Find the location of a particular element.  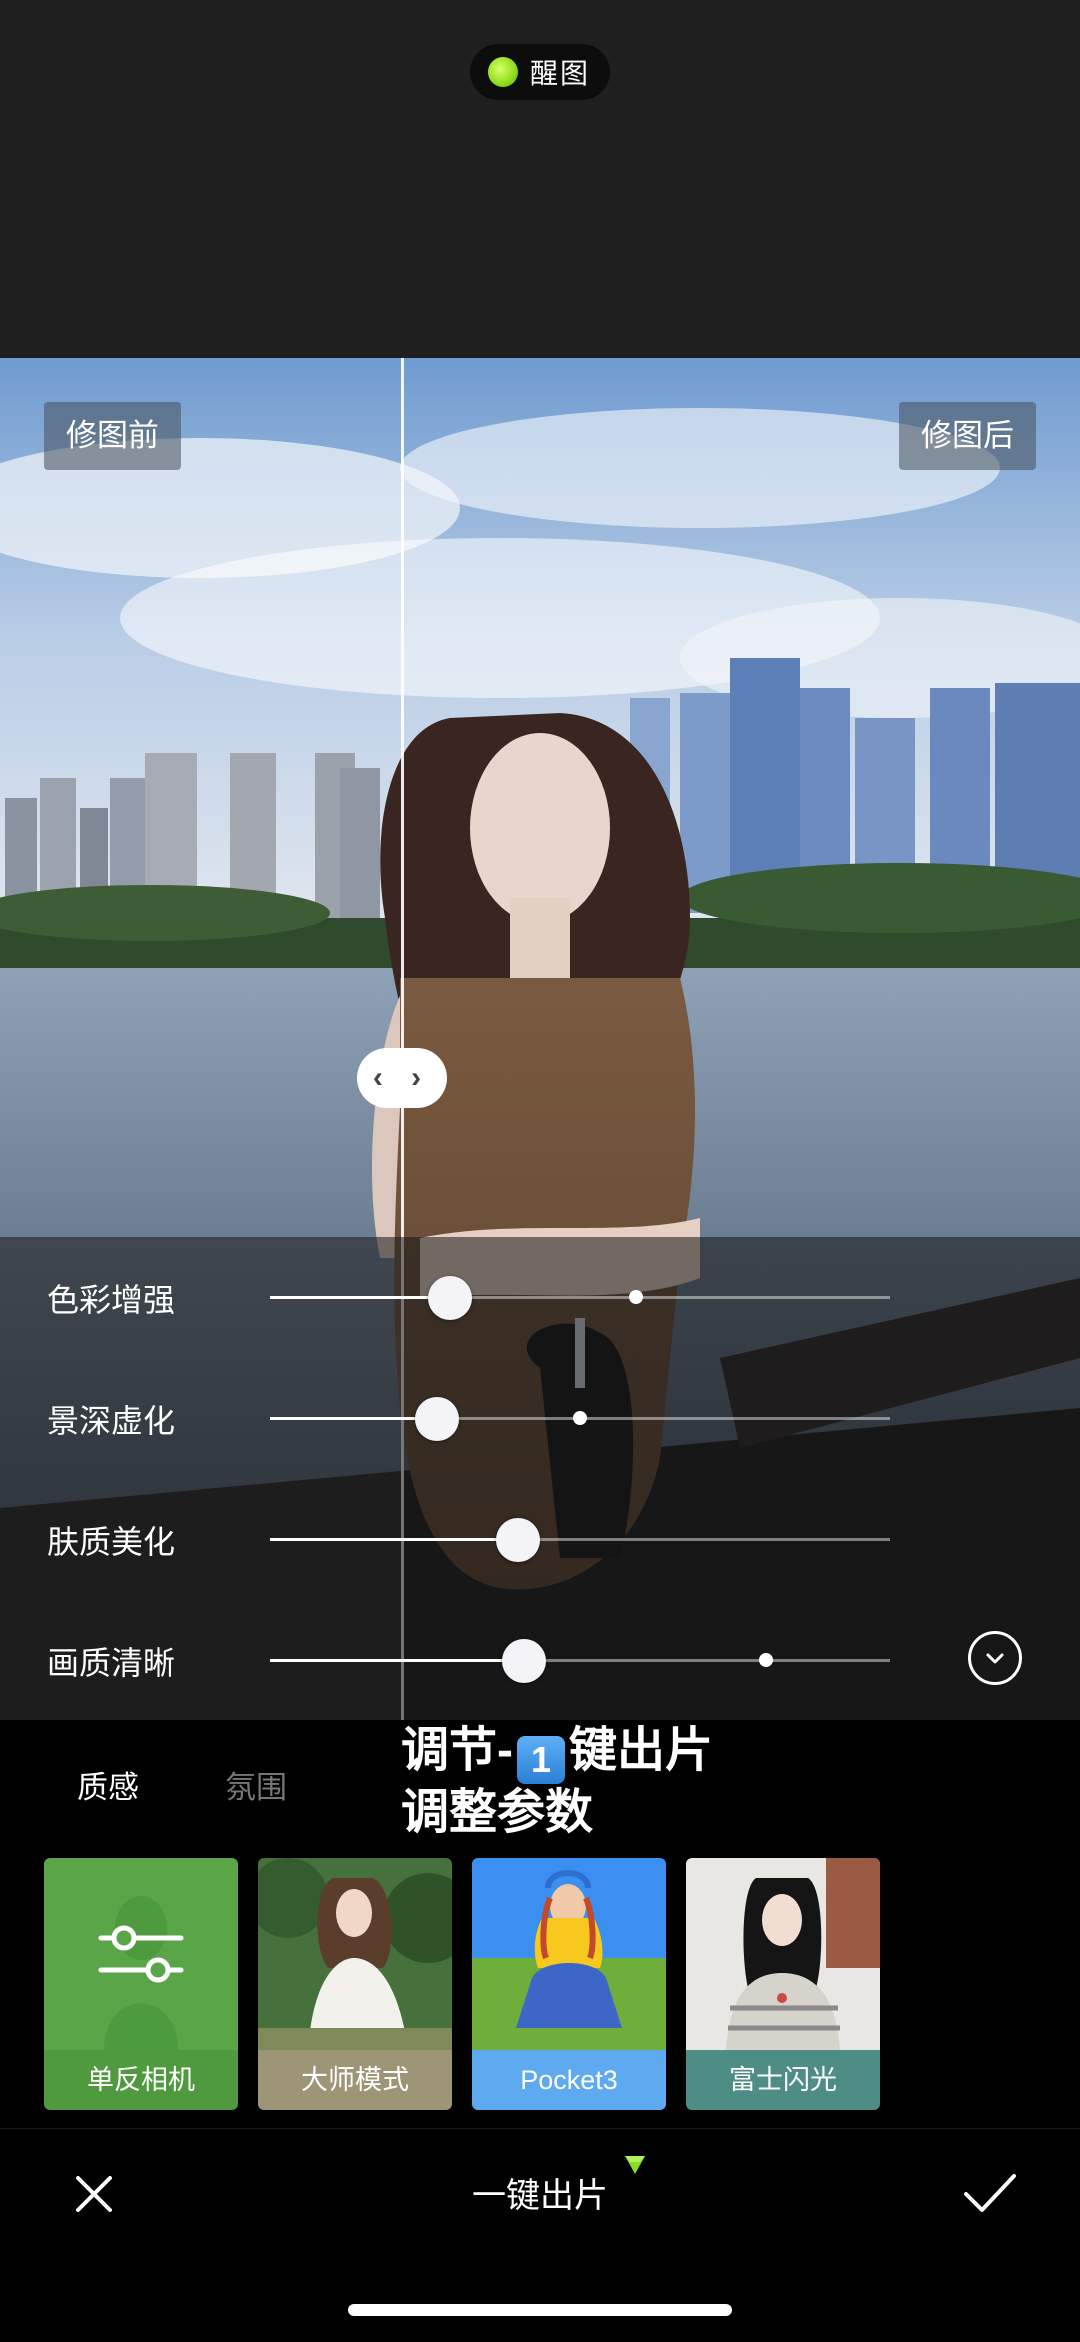

check-icon is located at coordinates (990, 2193).